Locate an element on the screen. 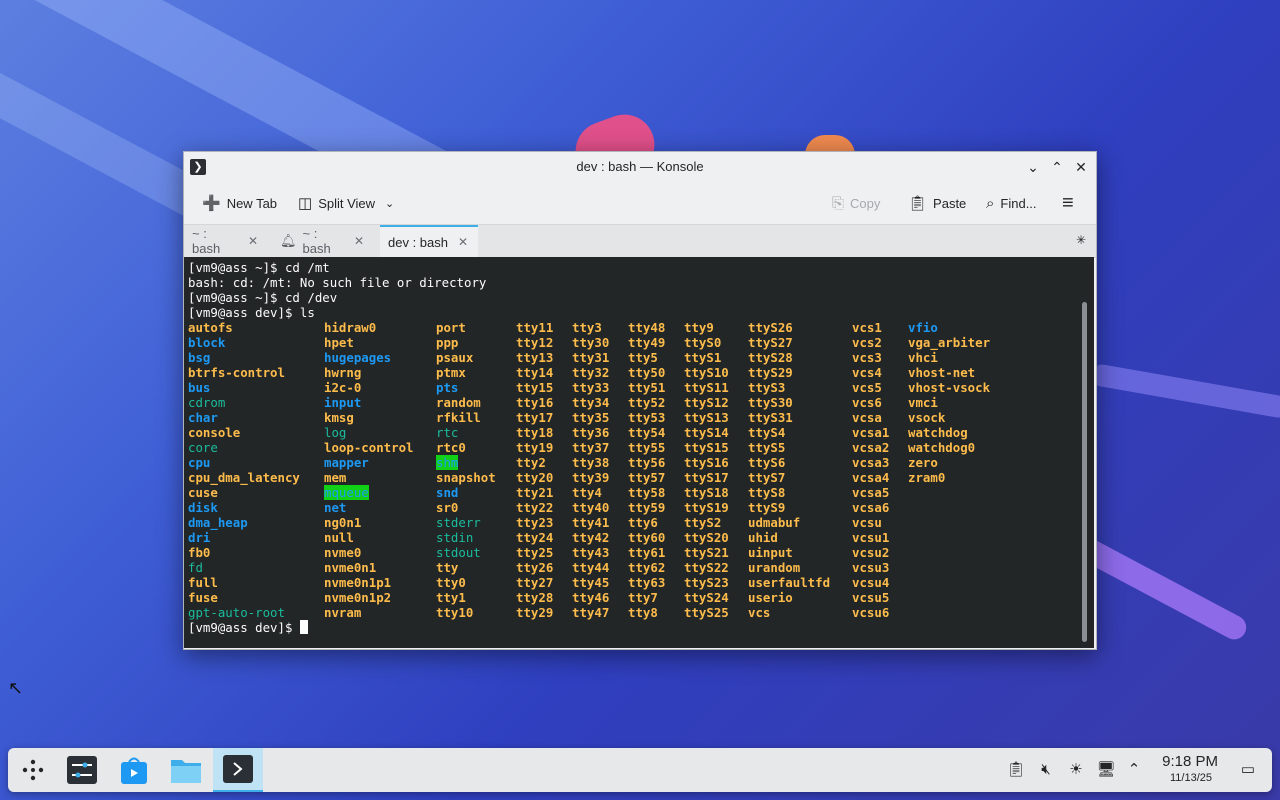 The width and height of the screenshot is (1280, 800). ls-entry: rtc0 is located at coordinates (451, 447).